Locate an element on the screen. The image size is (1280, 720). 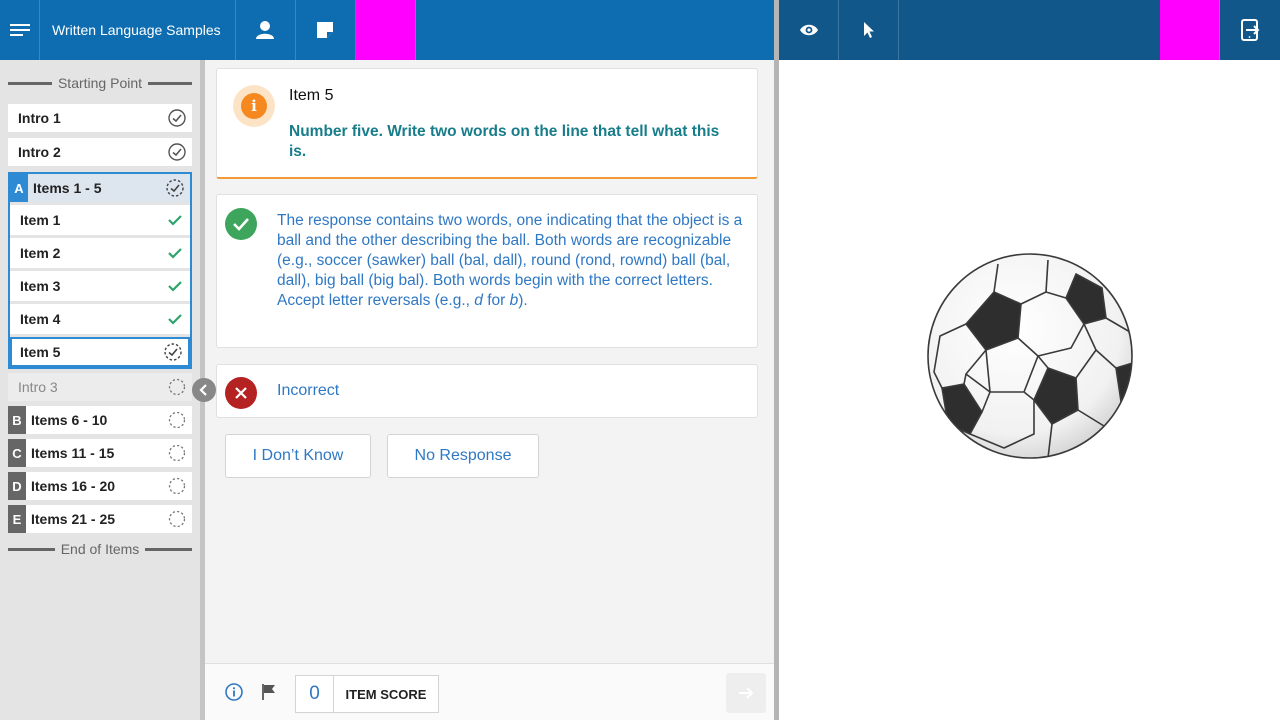
sidebar-item-label: Item 4 is located at coordinates (40, 319).